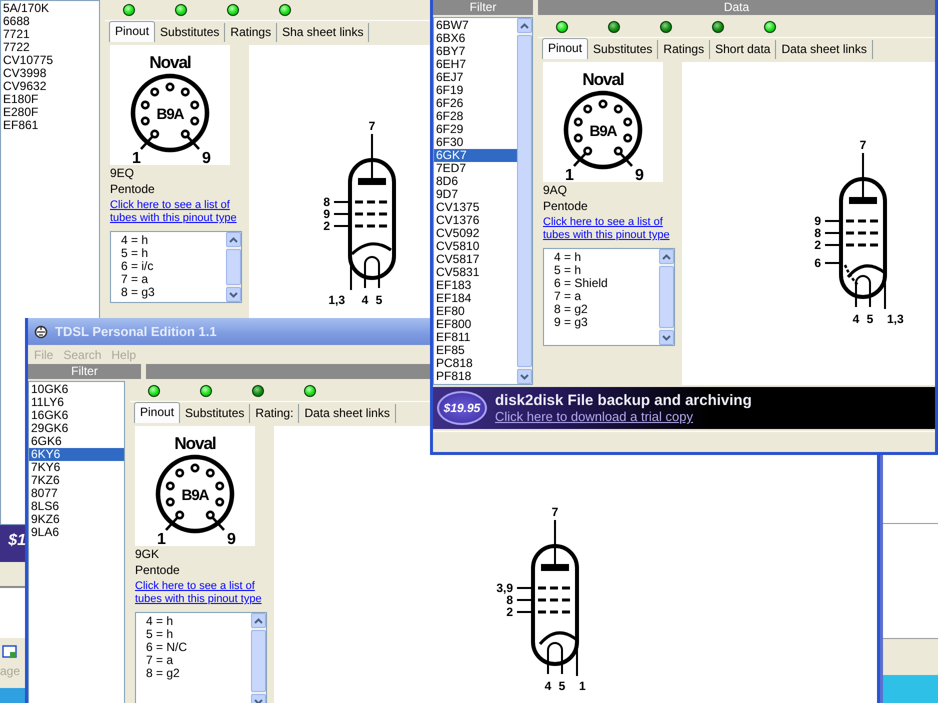 The width and height of the screenshot is (938, 703). Describe the element at coordinates (50, 34) in the screenshot. I see `tube-list-item: 7721` at that location.